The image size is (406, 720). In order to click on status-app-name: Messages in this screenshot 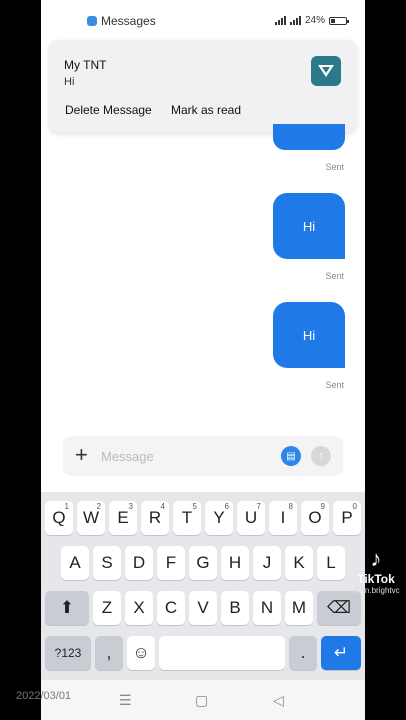, I will do `click(128, 21)`.